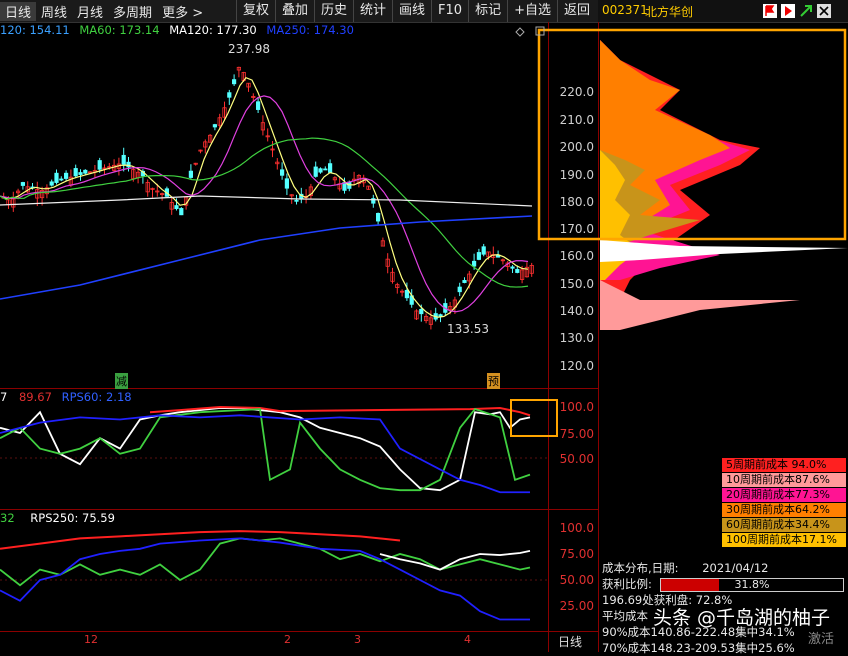 The width and height of the screenshot is (848, 656). Describe the element at coordinates (742, 618) in the screenshot. I see `watermark-text: 头条 @千岛湖的柚子` at that location.